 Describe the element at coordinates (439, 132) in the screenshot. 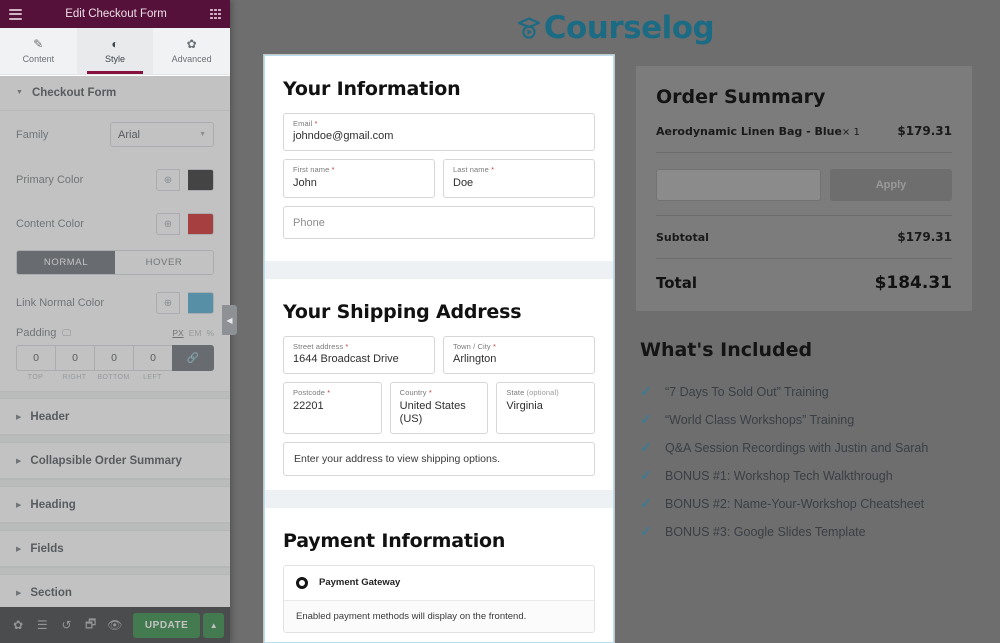

I see `email-field: Email * johndoe@gmail.com` at that location.